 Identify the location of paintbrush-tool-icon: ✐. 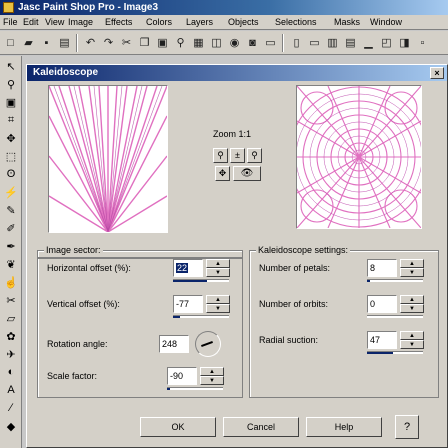
(11, 228).